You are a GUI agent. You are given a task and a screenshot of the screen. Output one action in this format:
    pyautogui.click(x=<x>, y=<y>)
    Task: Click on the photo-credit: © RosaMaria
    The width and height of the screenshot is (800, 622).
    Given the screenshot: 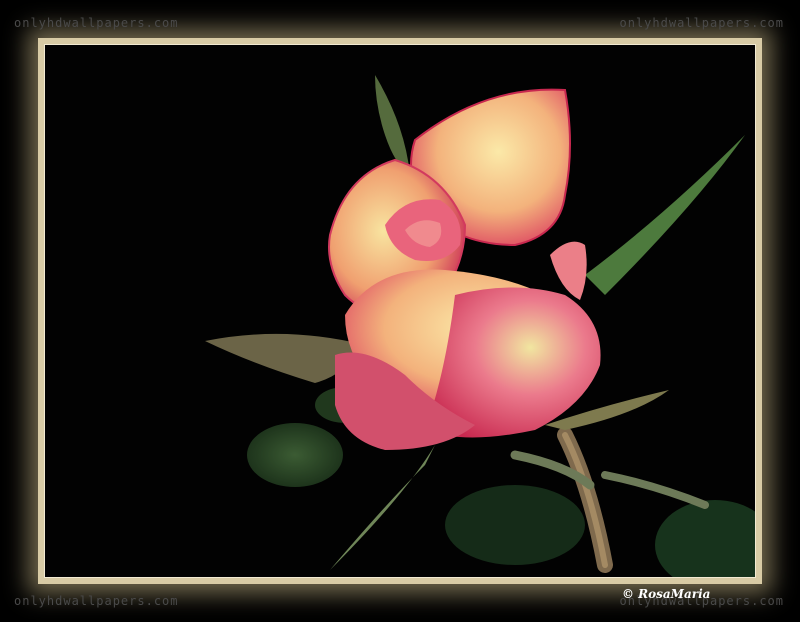 What is the action you would take?
    pyautogui.click(x=666, y=594)
    